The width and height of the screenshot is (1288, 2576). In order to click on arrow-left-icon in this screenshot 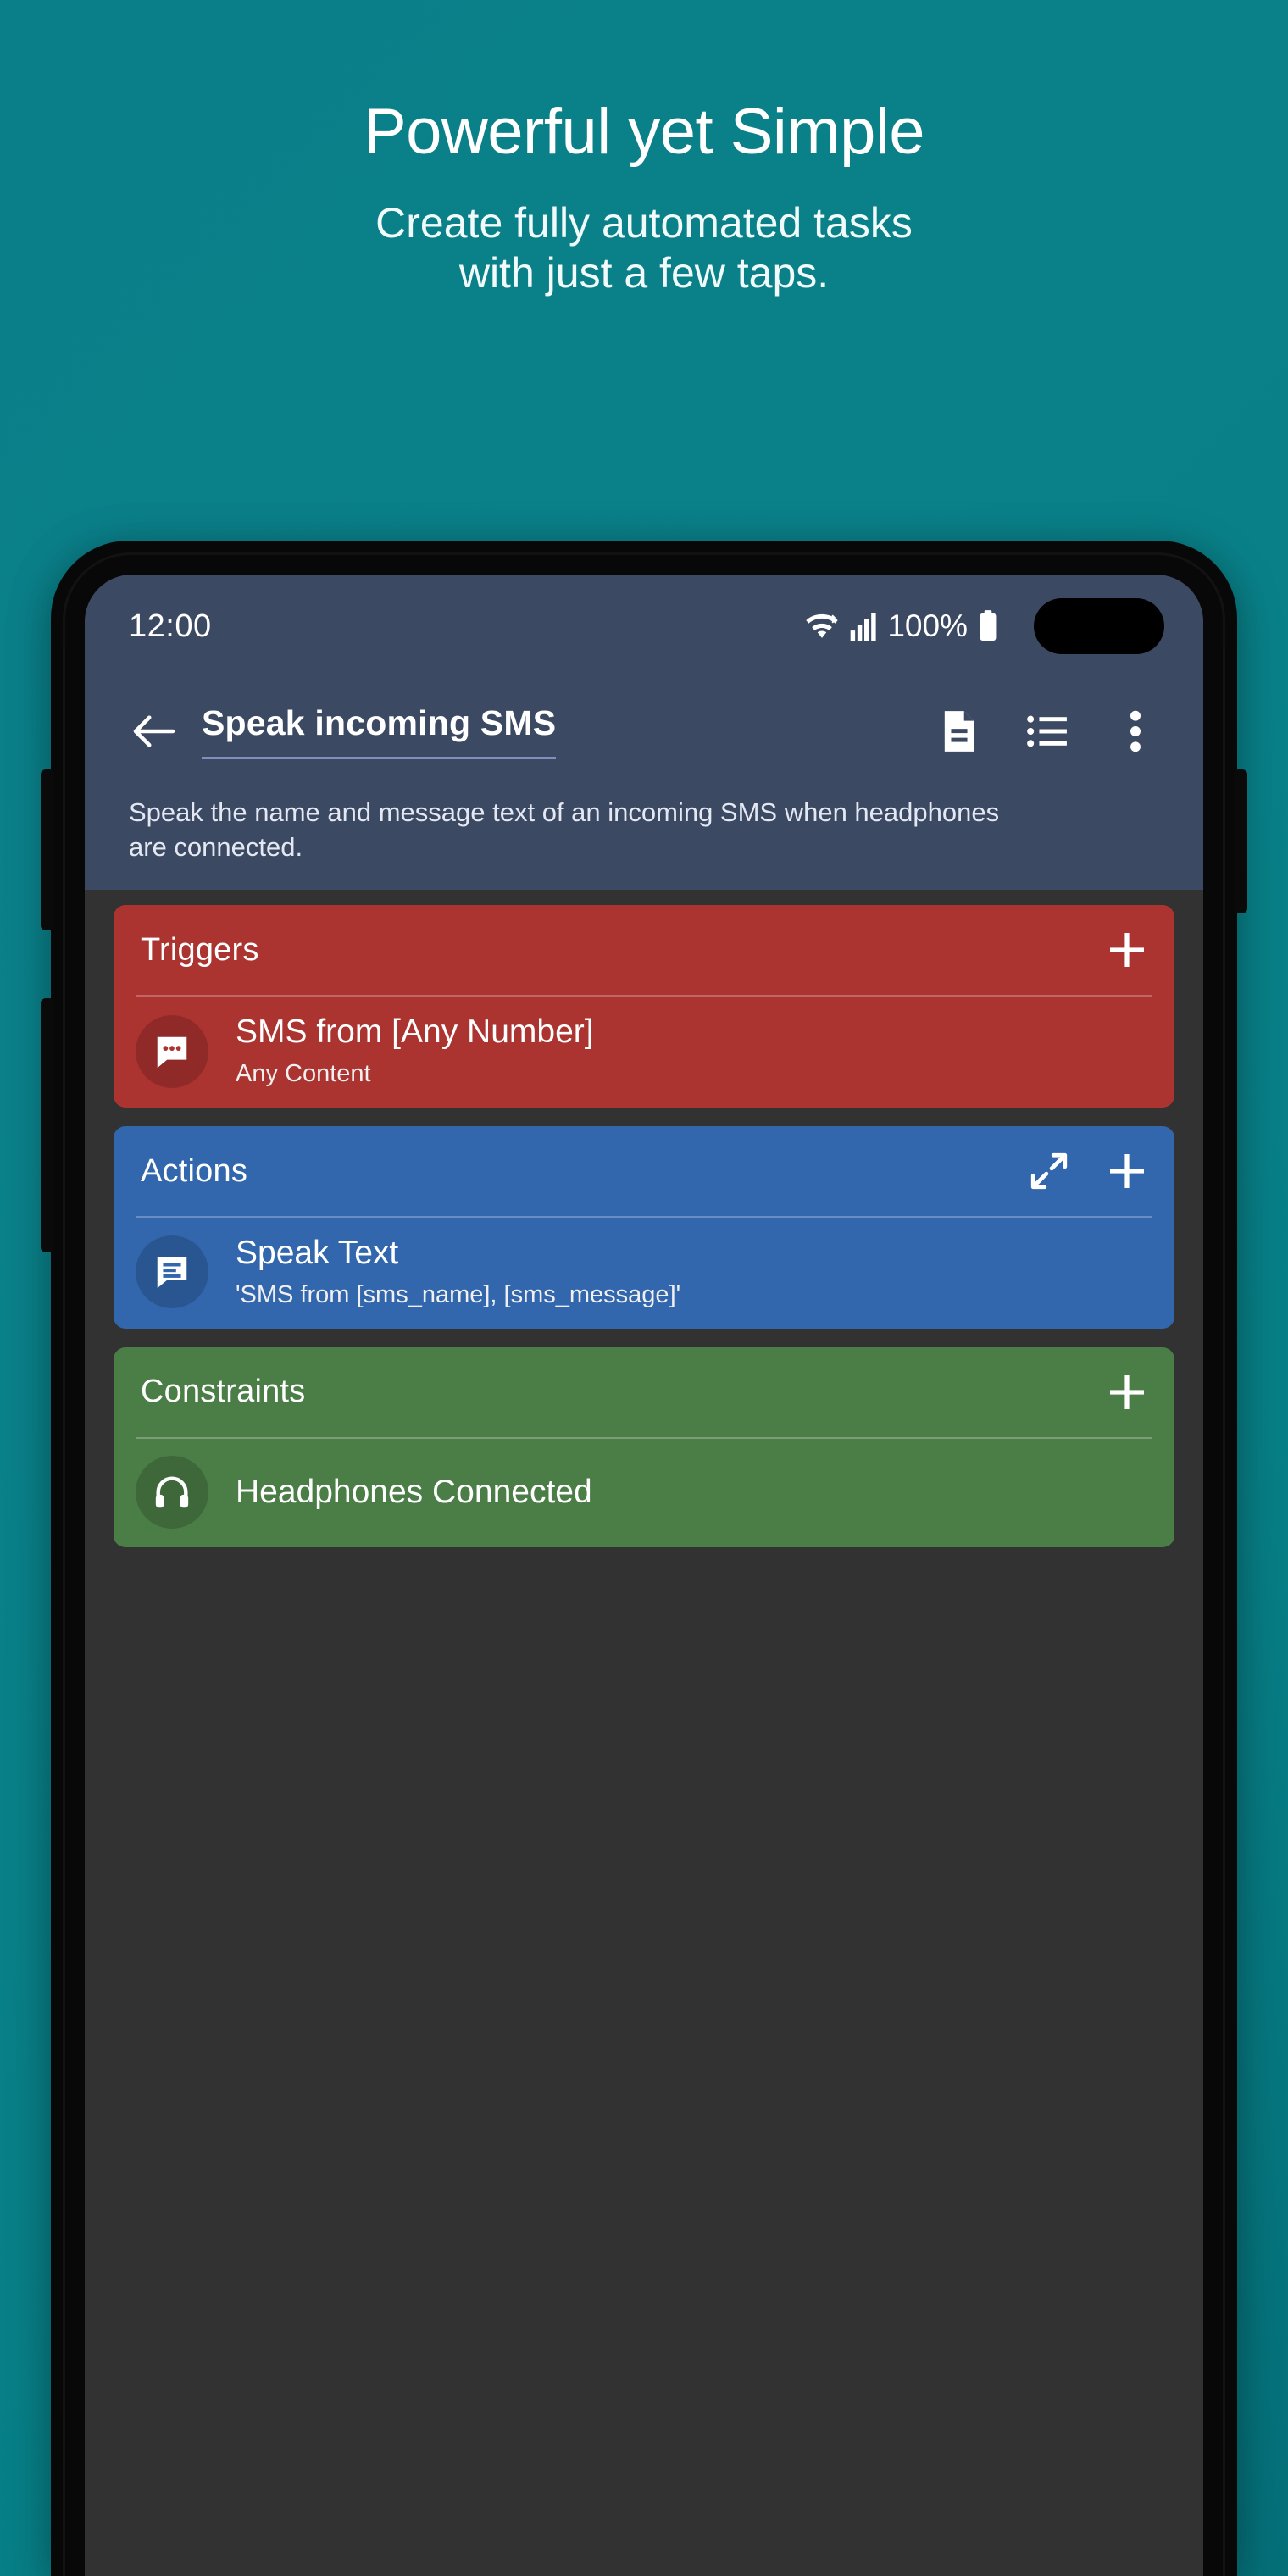, I will do `click(153, 731)`.